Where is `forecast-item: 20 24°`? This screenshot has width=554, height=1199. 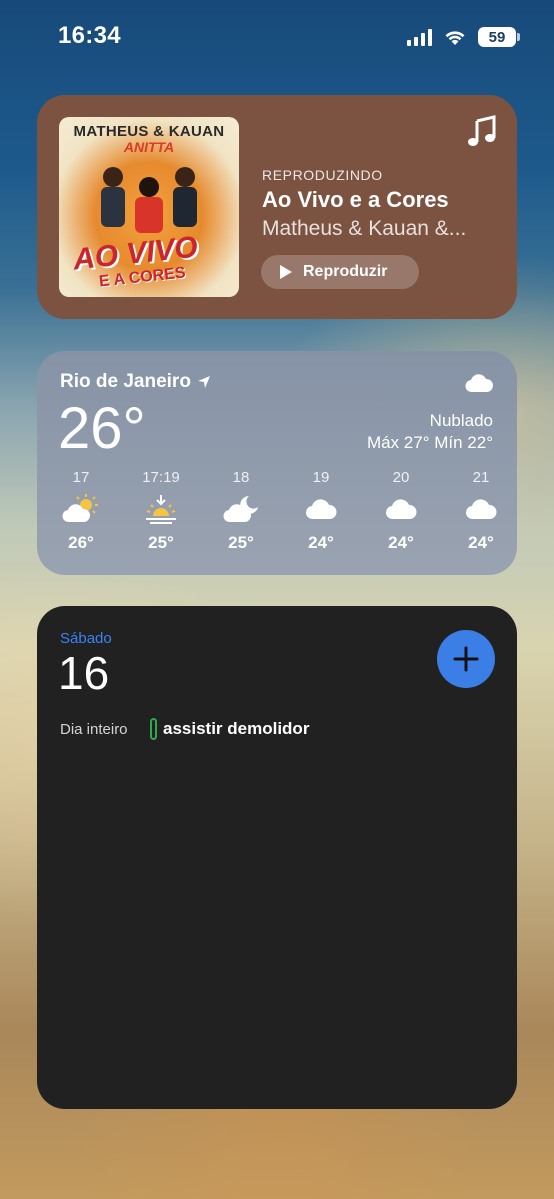 forecast-item: 20 24° is located at coordinates (401, 511).